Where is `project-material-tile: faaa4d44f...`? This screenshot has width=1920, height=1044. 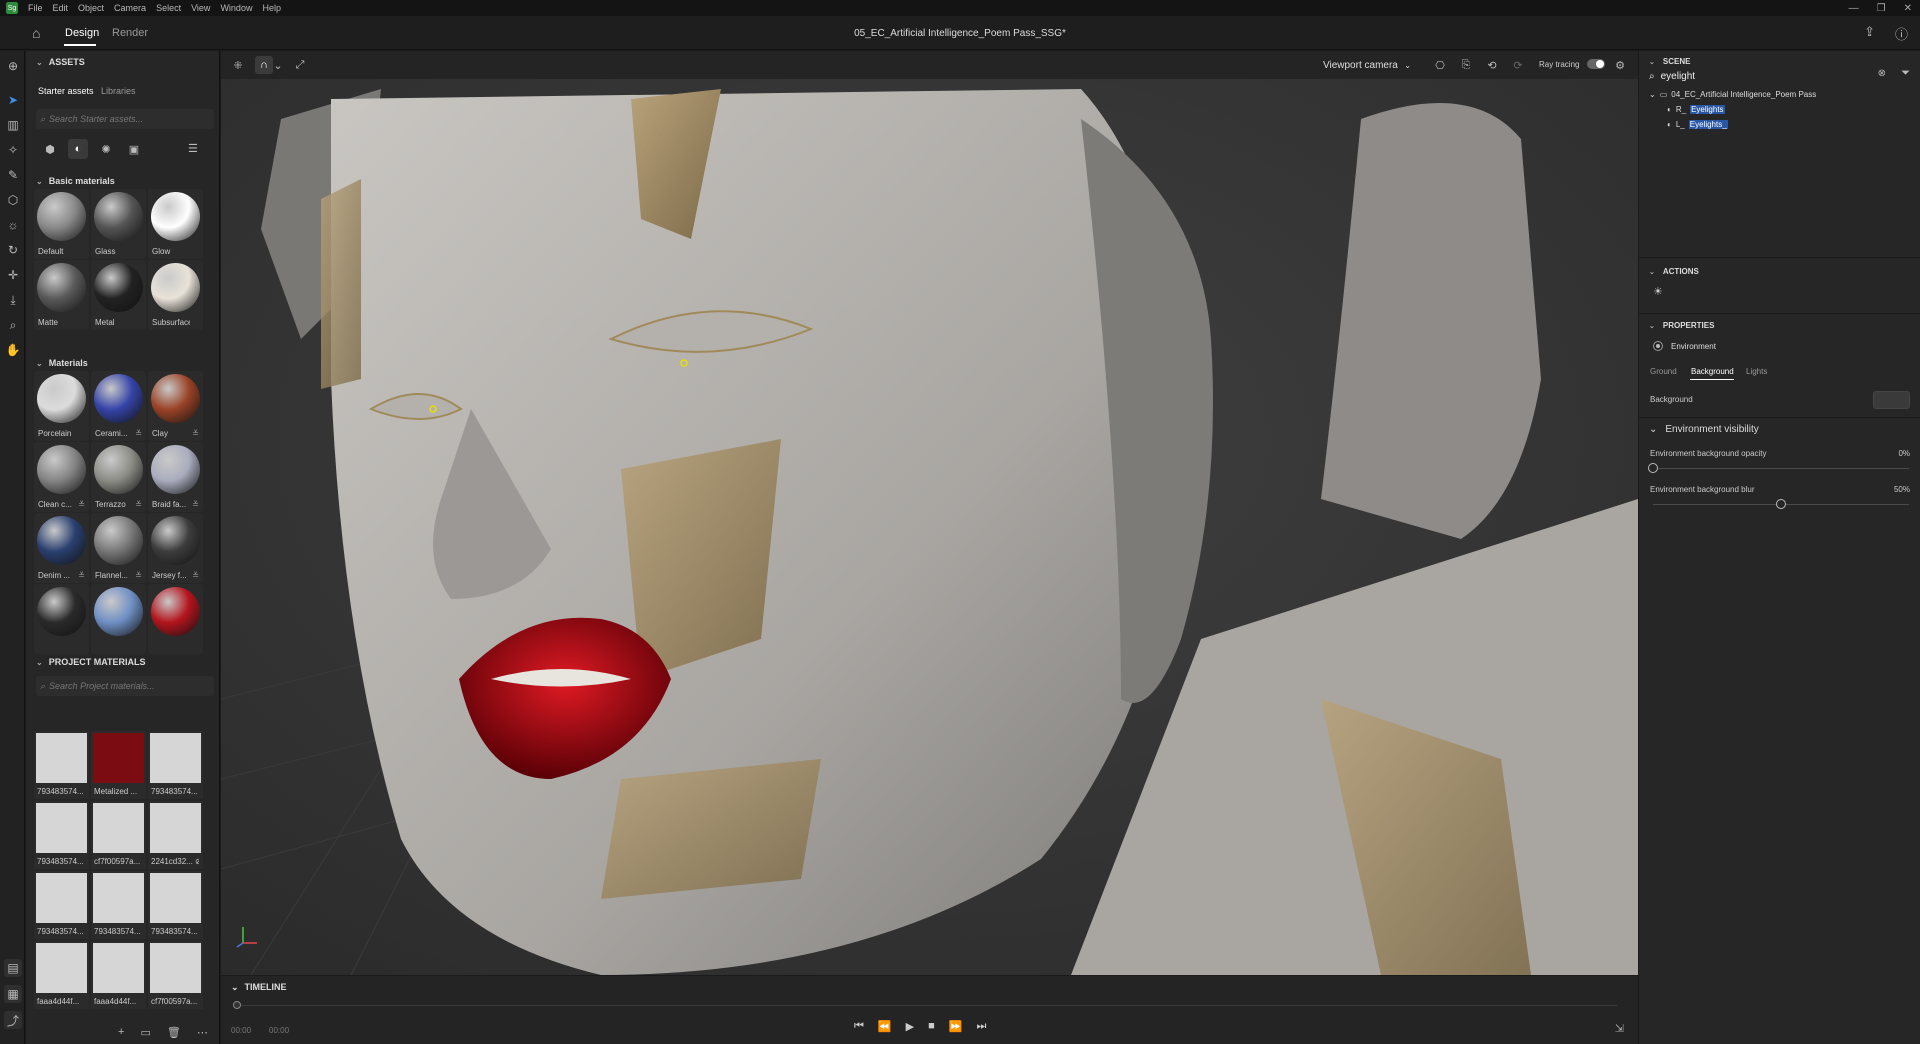
project-material-tile: faaa4d44f... is located at coordinates (61, 975).